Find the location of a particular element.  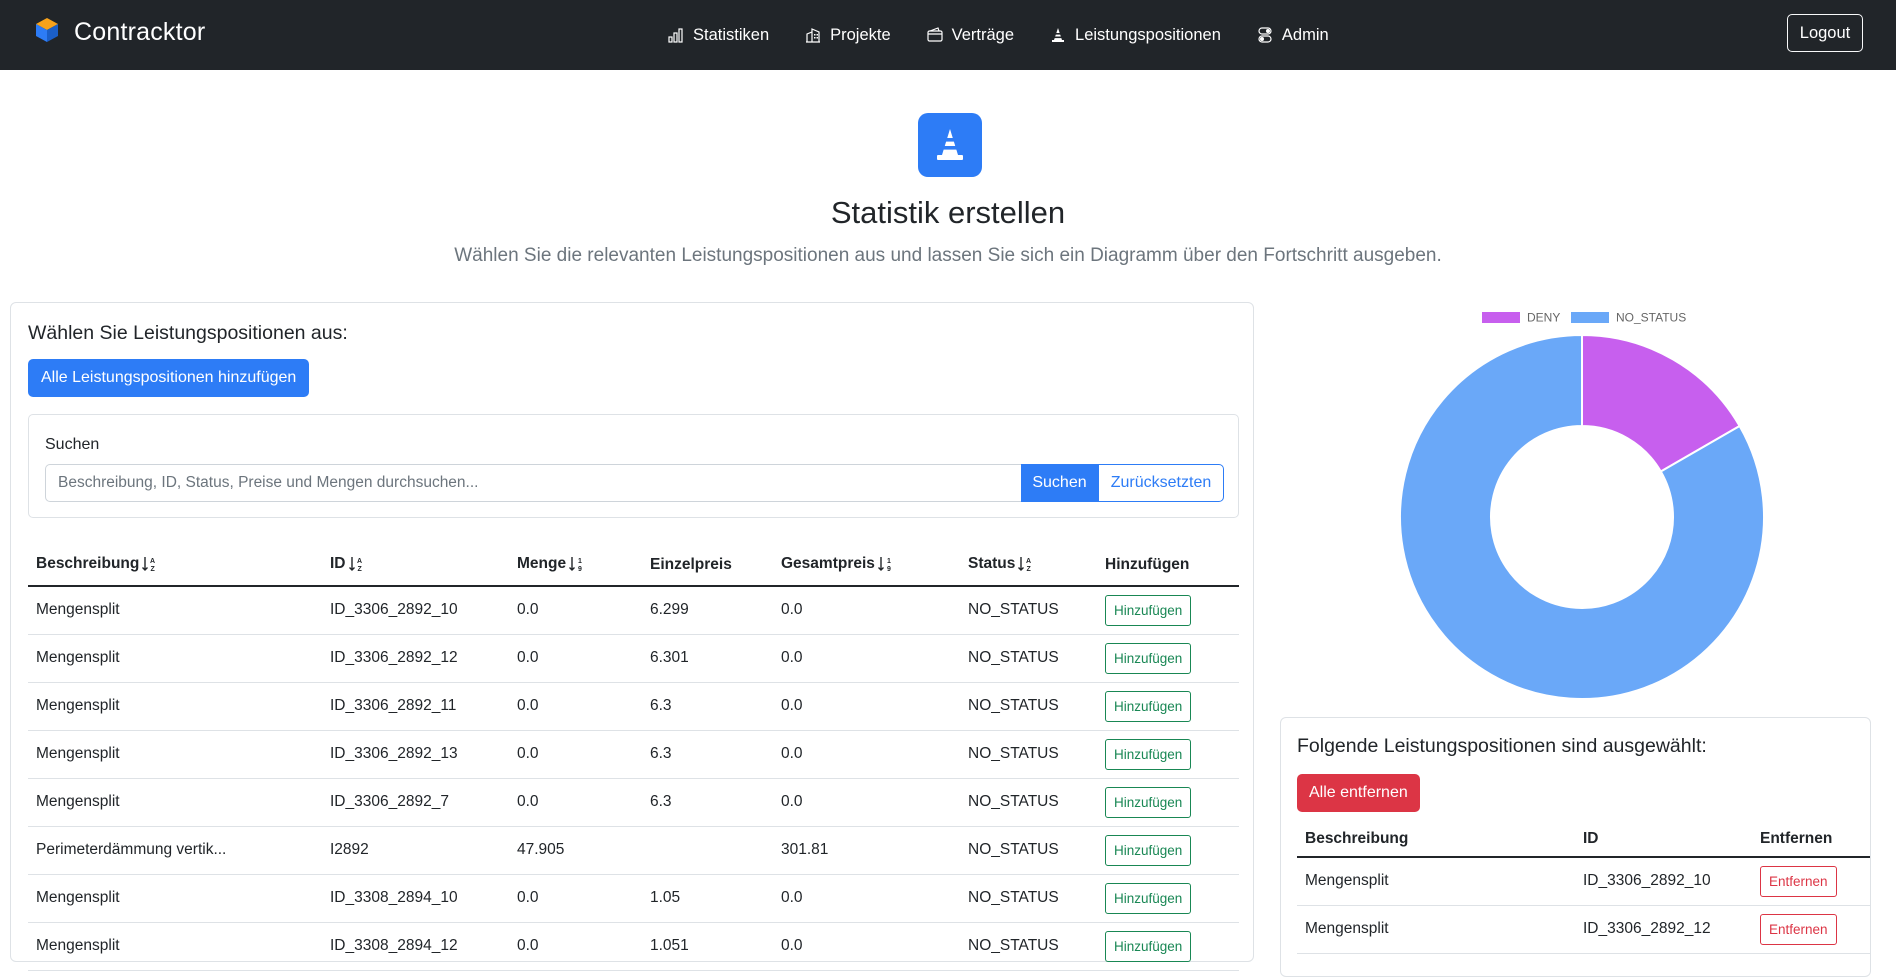

logout-button: Logout is located at coordinates (1825, 33).